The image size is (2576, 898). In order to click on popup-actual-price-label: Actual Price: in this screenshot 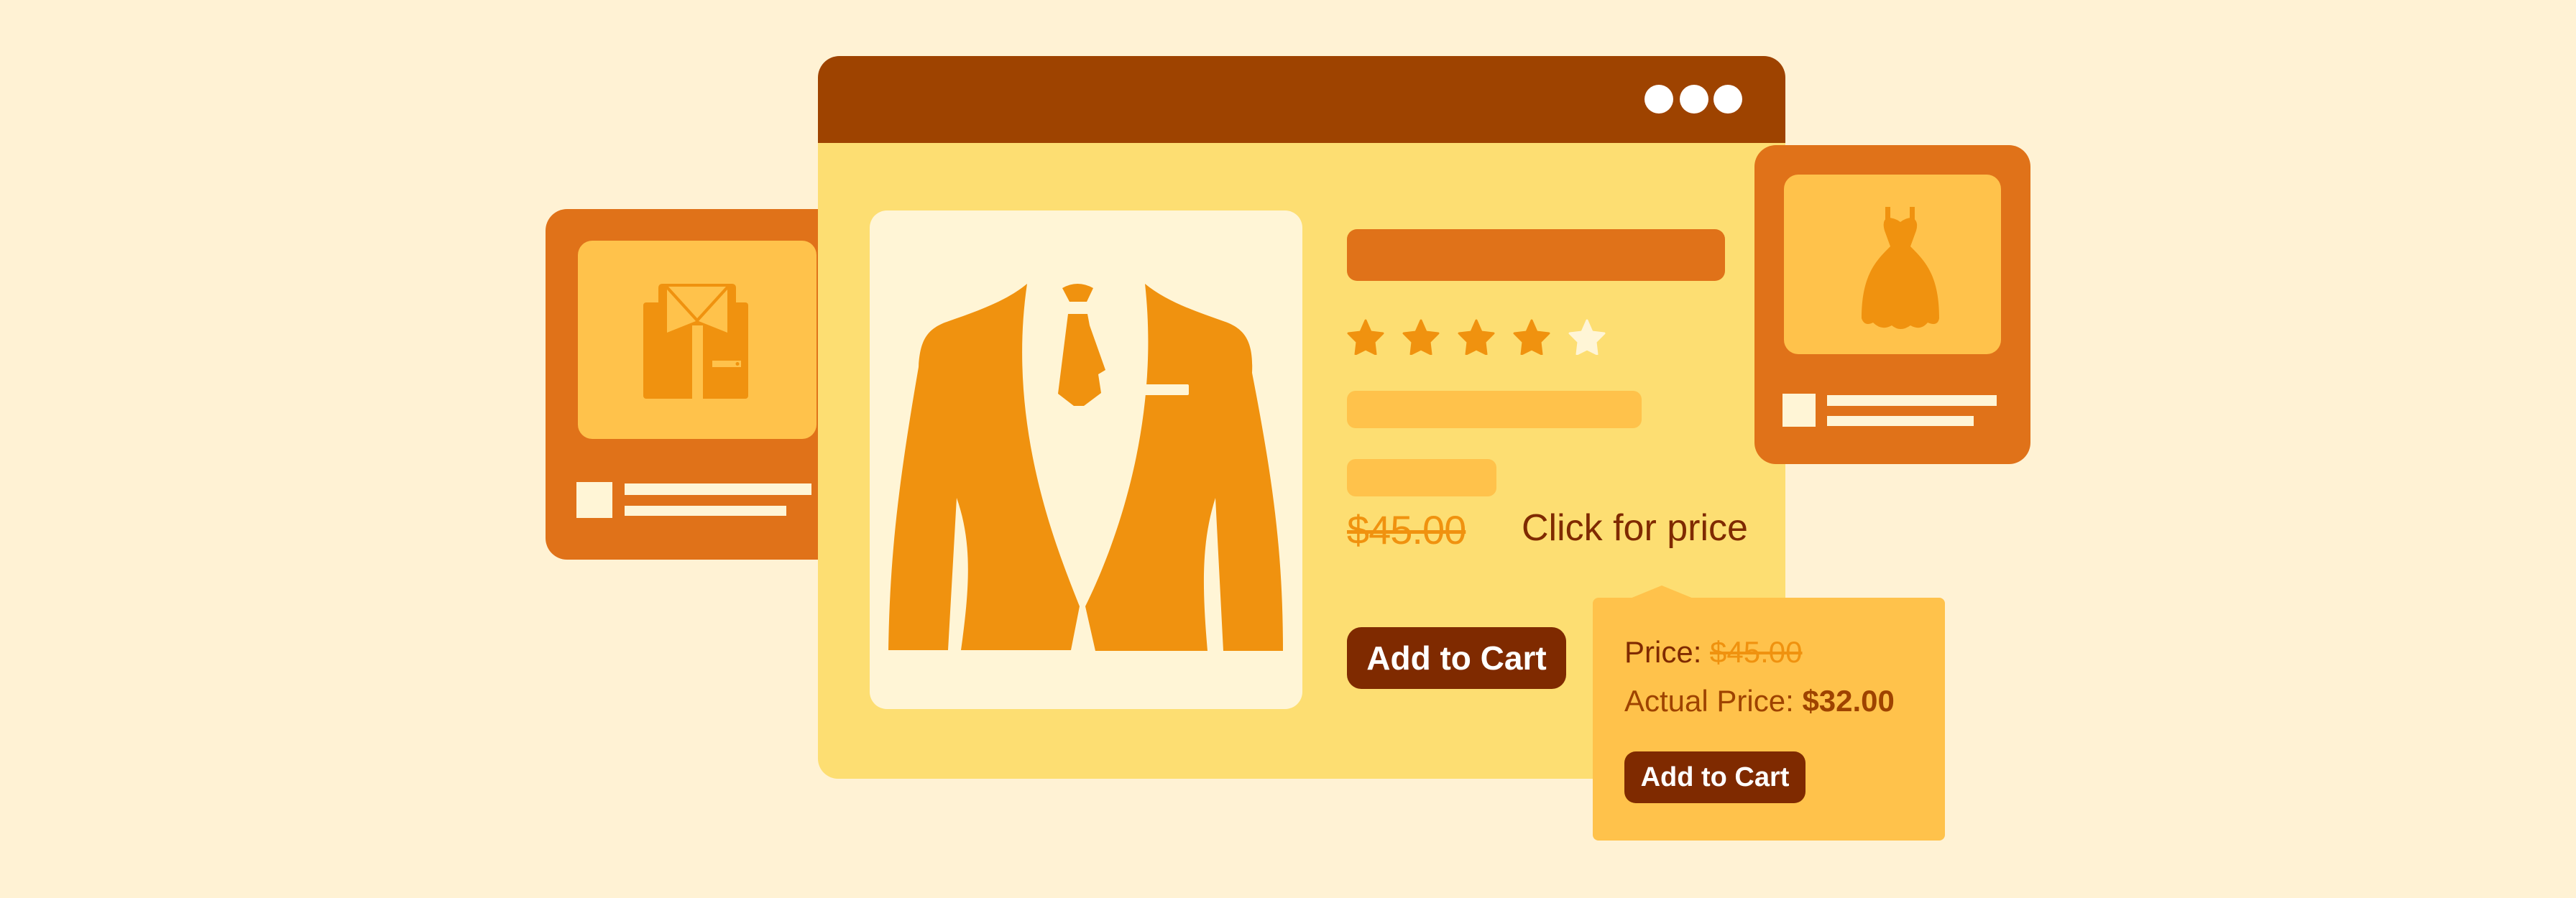, I will do `click(1709, 701)`.